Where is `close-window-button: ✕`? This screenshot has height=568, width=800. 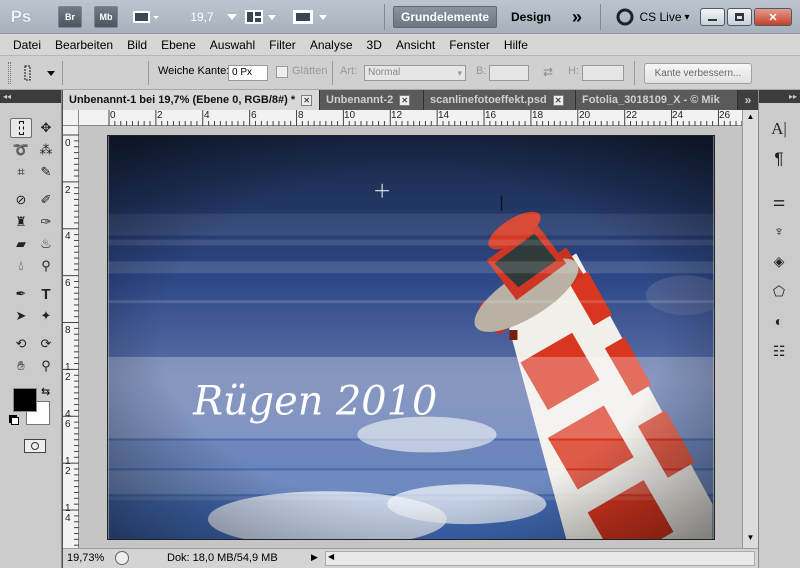 close-window-button: ✕ is located at coordinates (773, 17).